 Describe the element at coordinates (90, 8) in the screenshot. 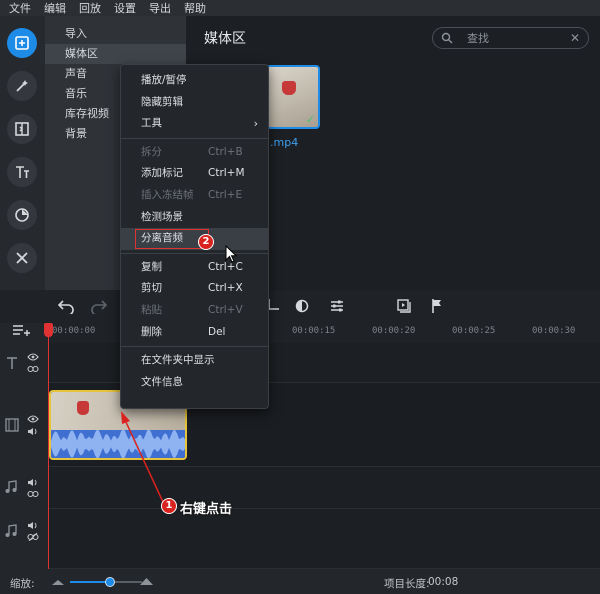

I see `menu-item: 回放` at that location.